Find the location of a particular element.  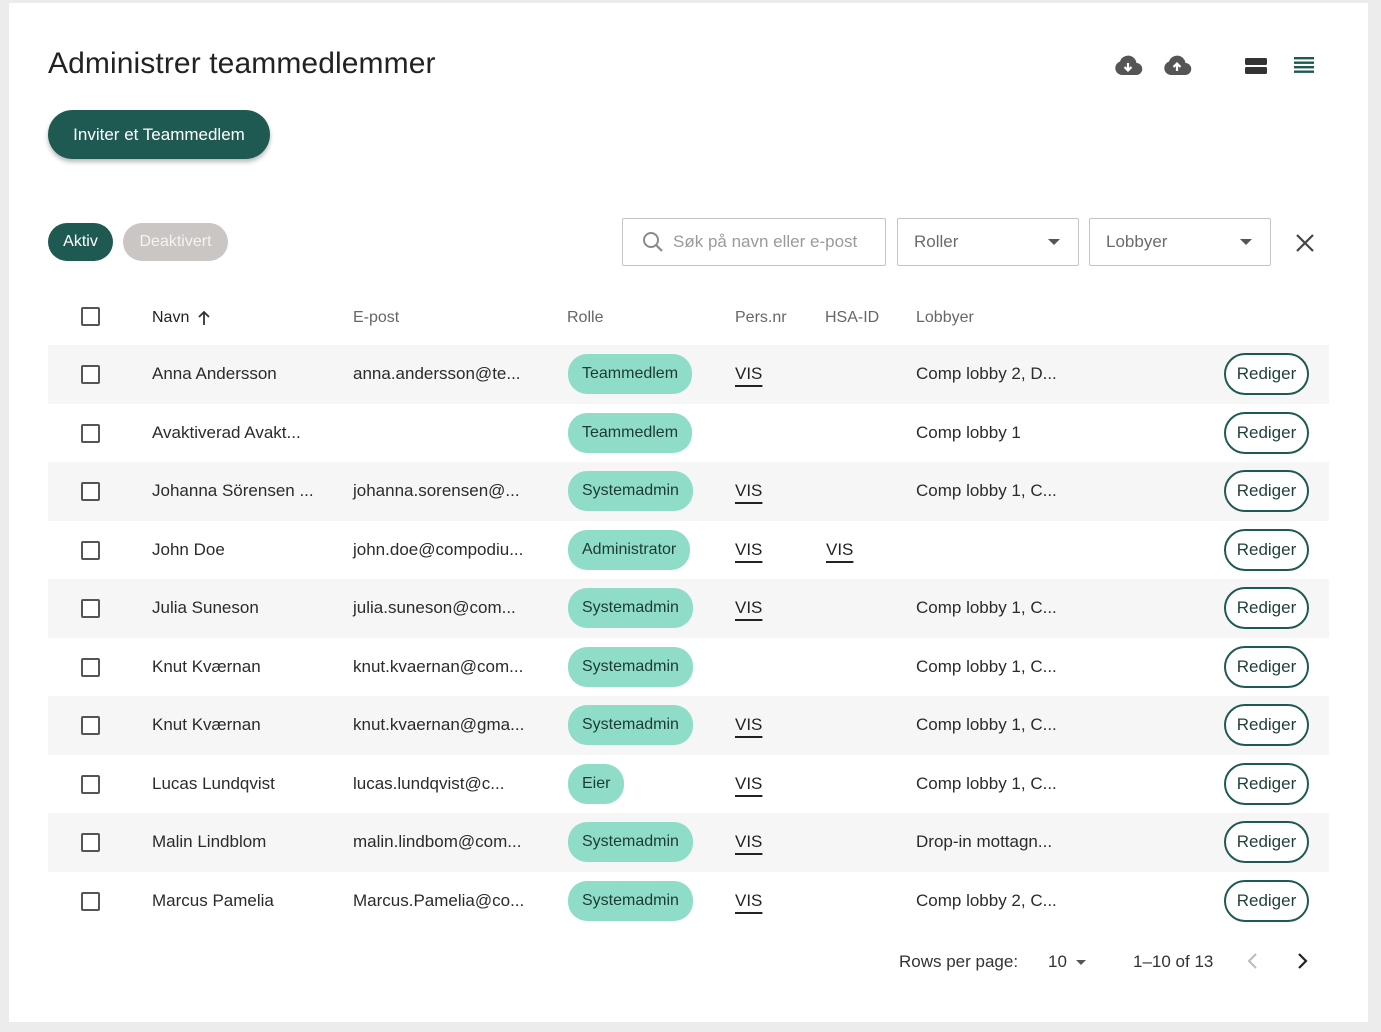

member-name: Julia Suneson is located at coordinates (205, 608).